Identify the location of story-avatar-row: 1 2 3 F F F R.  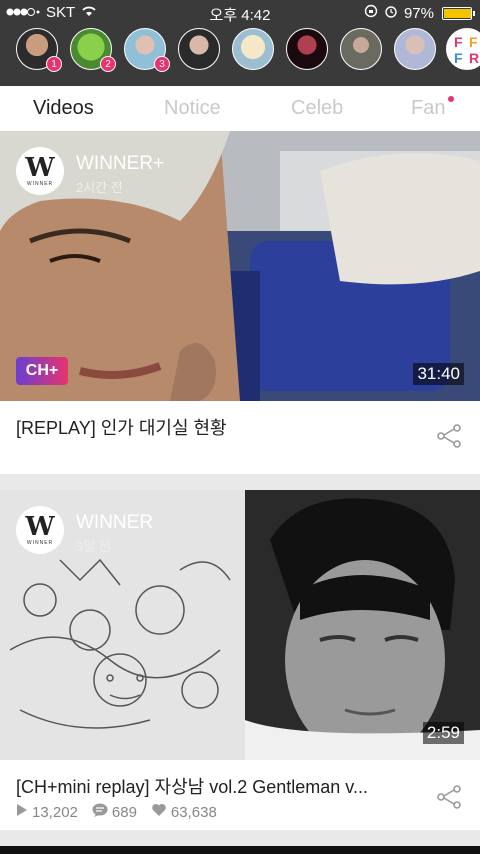
(240, 56).